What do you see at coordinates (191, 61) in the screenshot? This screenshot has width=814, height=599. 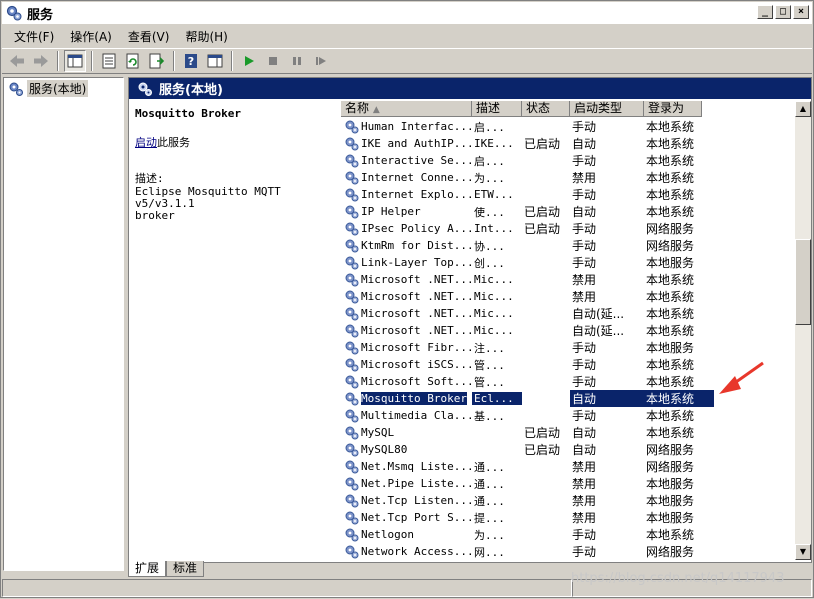 I see `help-button: ?` at bounding box center [191, 61].